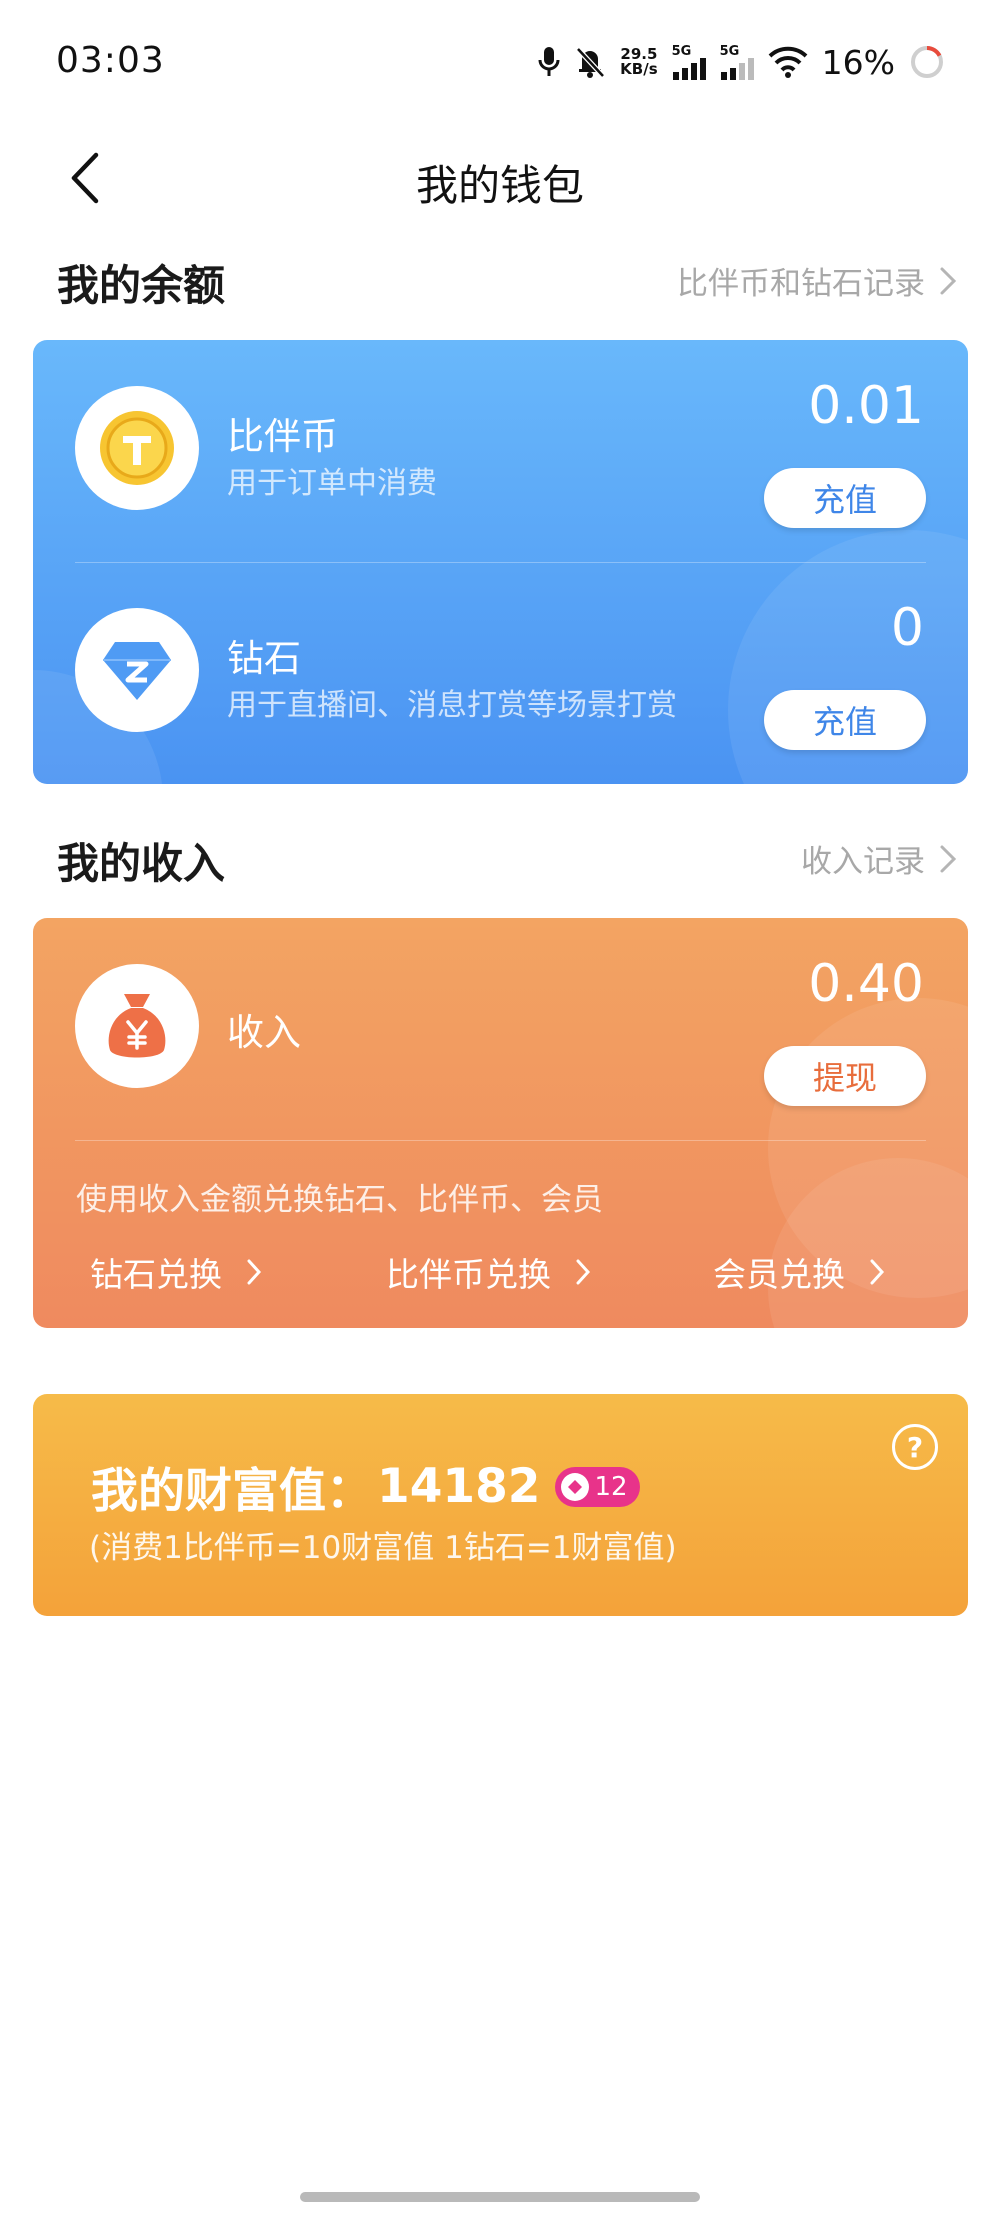 The width and height of the screenshot is (1000, 2222). What do you see at coordinates (499, 185) in the screenshot?
I see `page-title: 我的钱包` at bounding box center [499, 185].